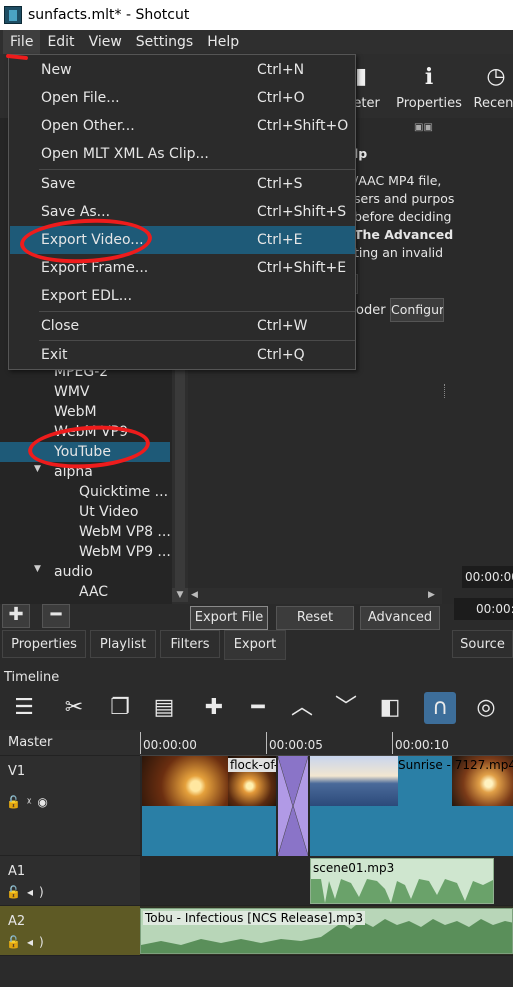 This screenshot has width=513, height=987. I want to click on export-file-button: Export File, so click(229, 618).